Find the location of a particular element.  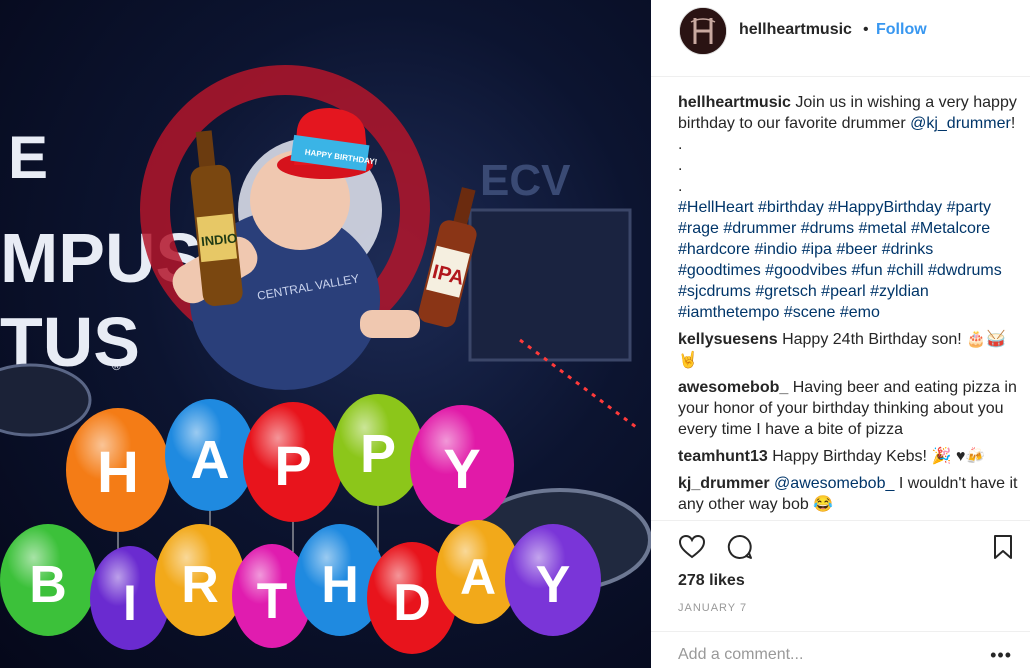

balloon-letter: B is located at coordinates (48, 585).